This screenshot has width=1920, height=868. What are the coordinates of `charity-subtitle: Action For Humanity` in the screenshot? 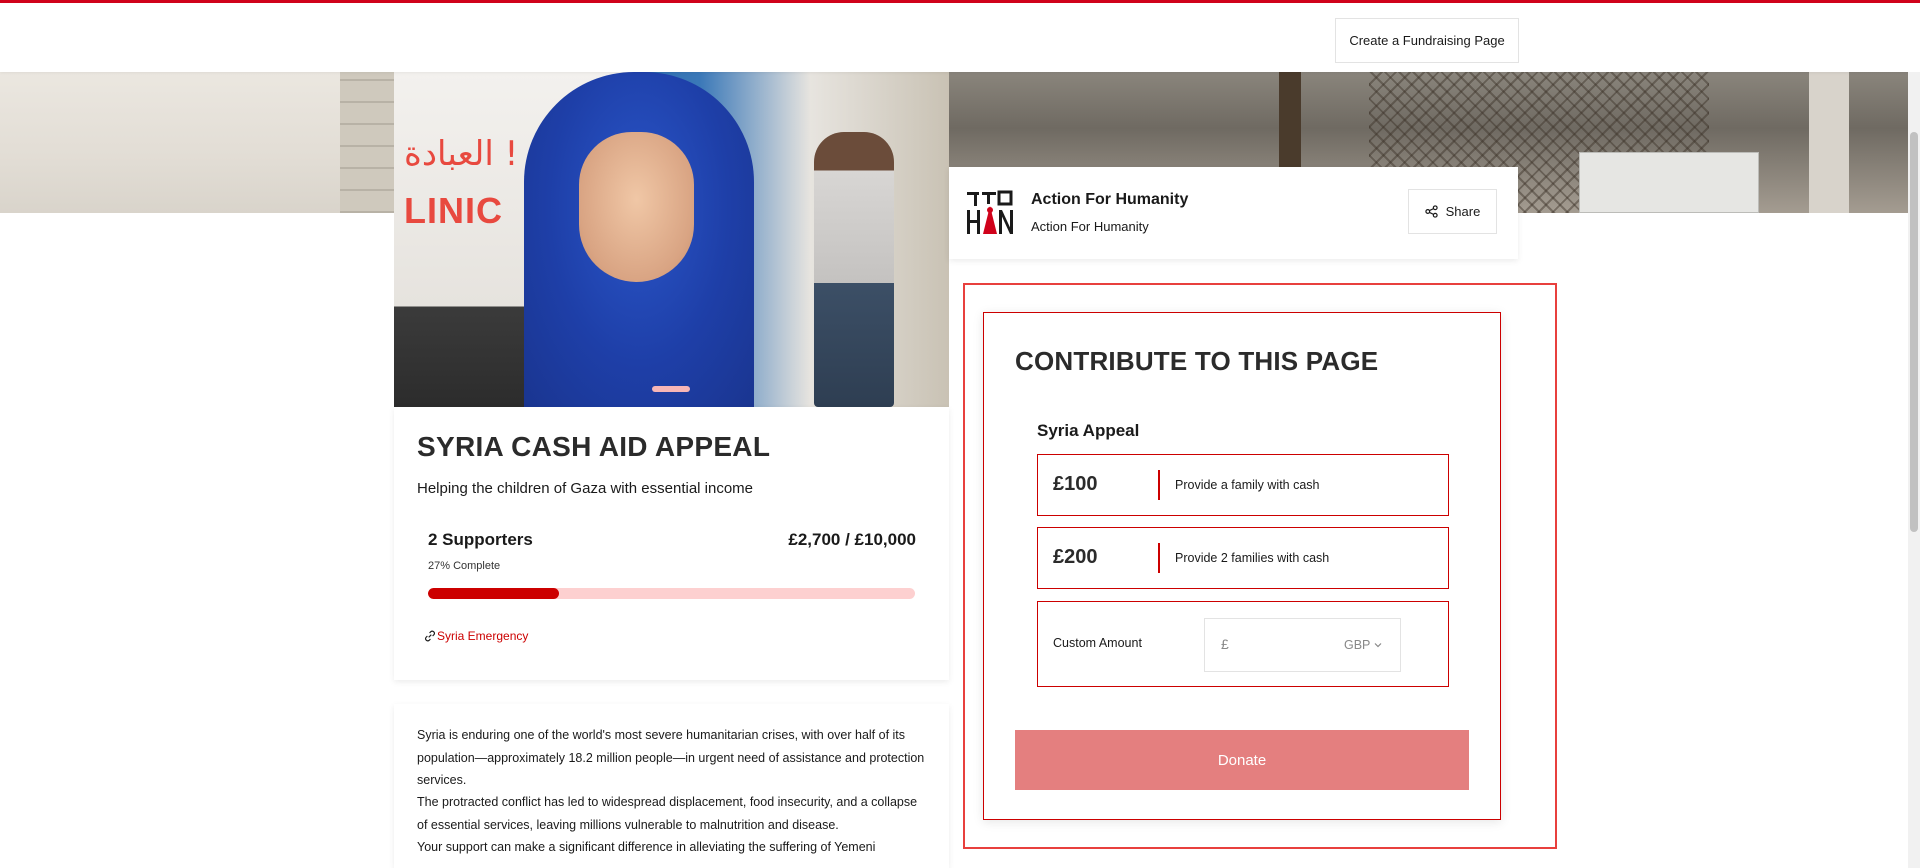 It's located at (1090, 226).